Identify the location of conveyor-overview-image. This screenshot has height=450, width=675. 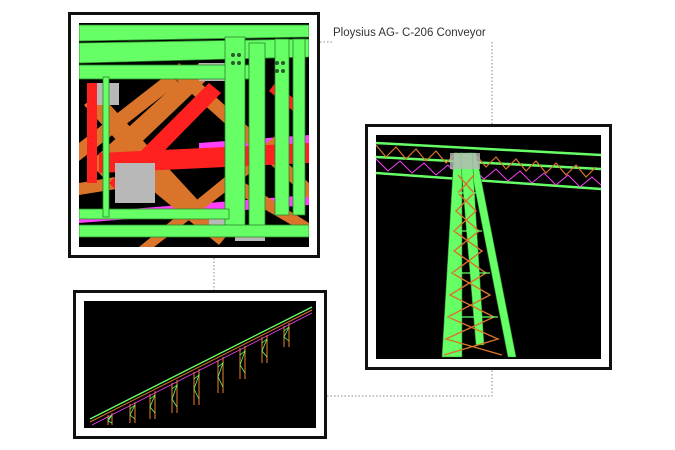
(200, 364).